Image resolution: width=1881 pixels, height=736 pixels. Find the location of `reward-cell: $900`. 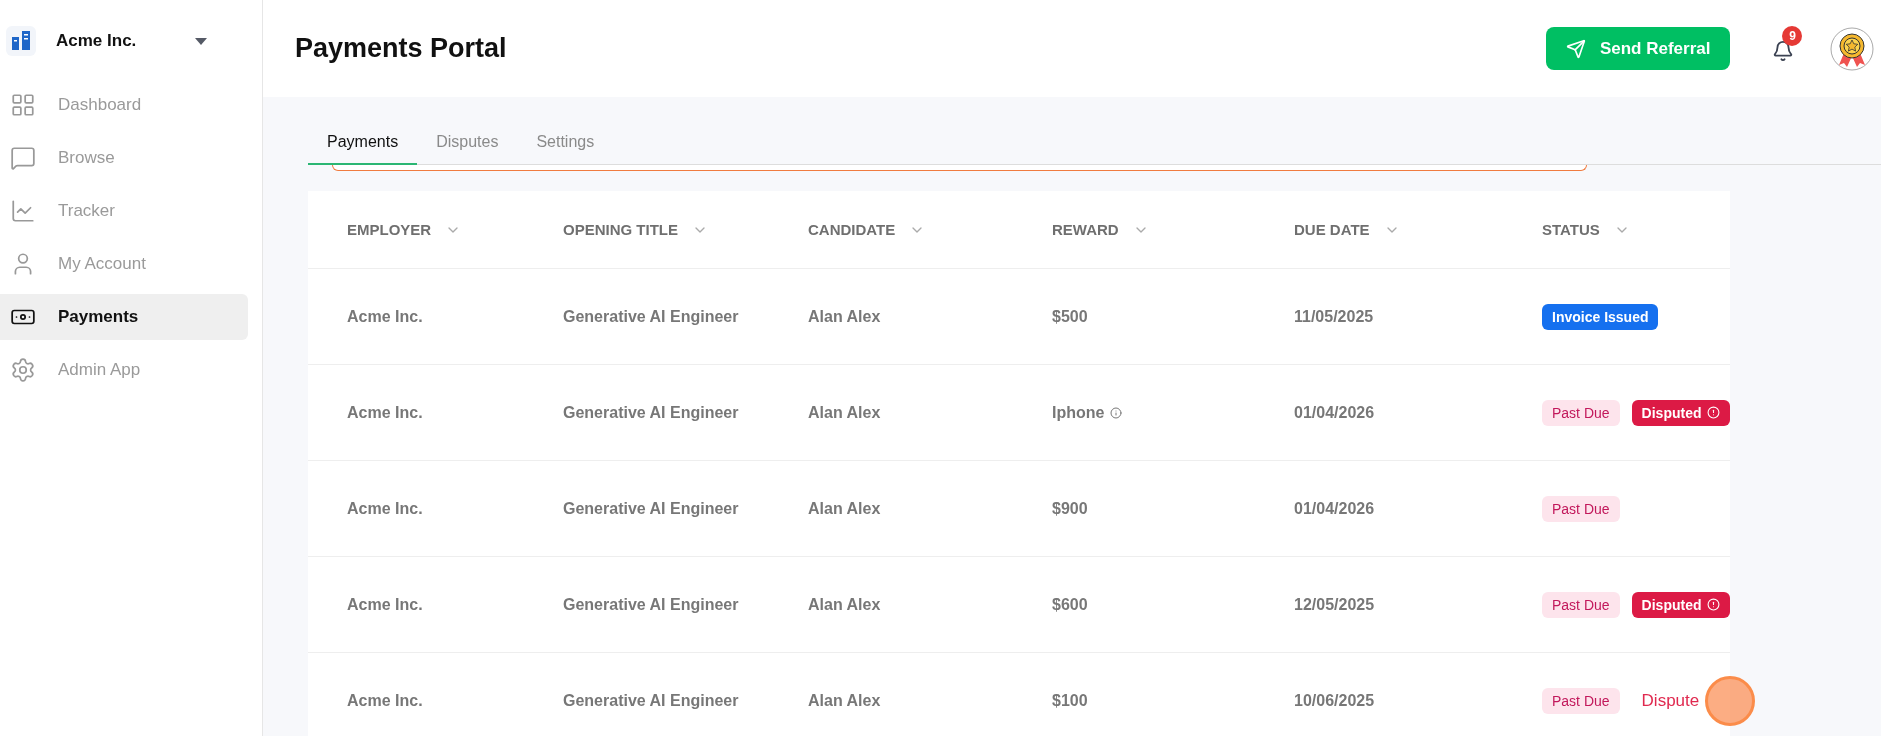

reward-cell: $900 is located at coordinates (1070, 508).